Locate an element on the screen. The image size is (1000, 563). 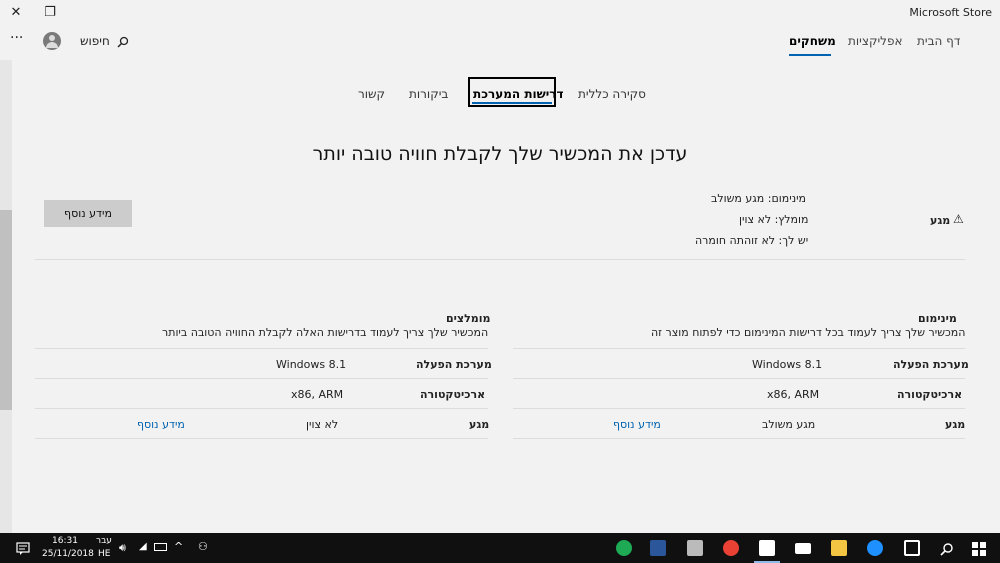
store-icon is located at coordinates (767, 548).